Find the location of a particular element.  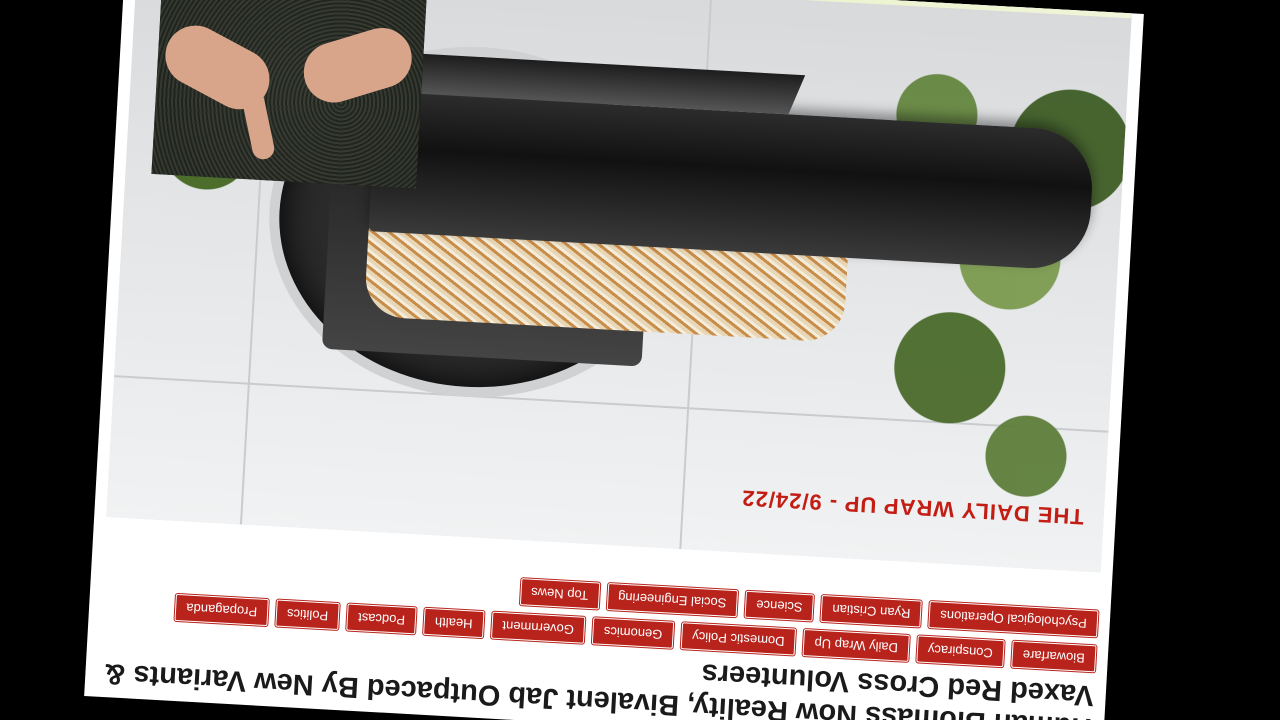

tag-science: Science is located at coordinates (779, 606).